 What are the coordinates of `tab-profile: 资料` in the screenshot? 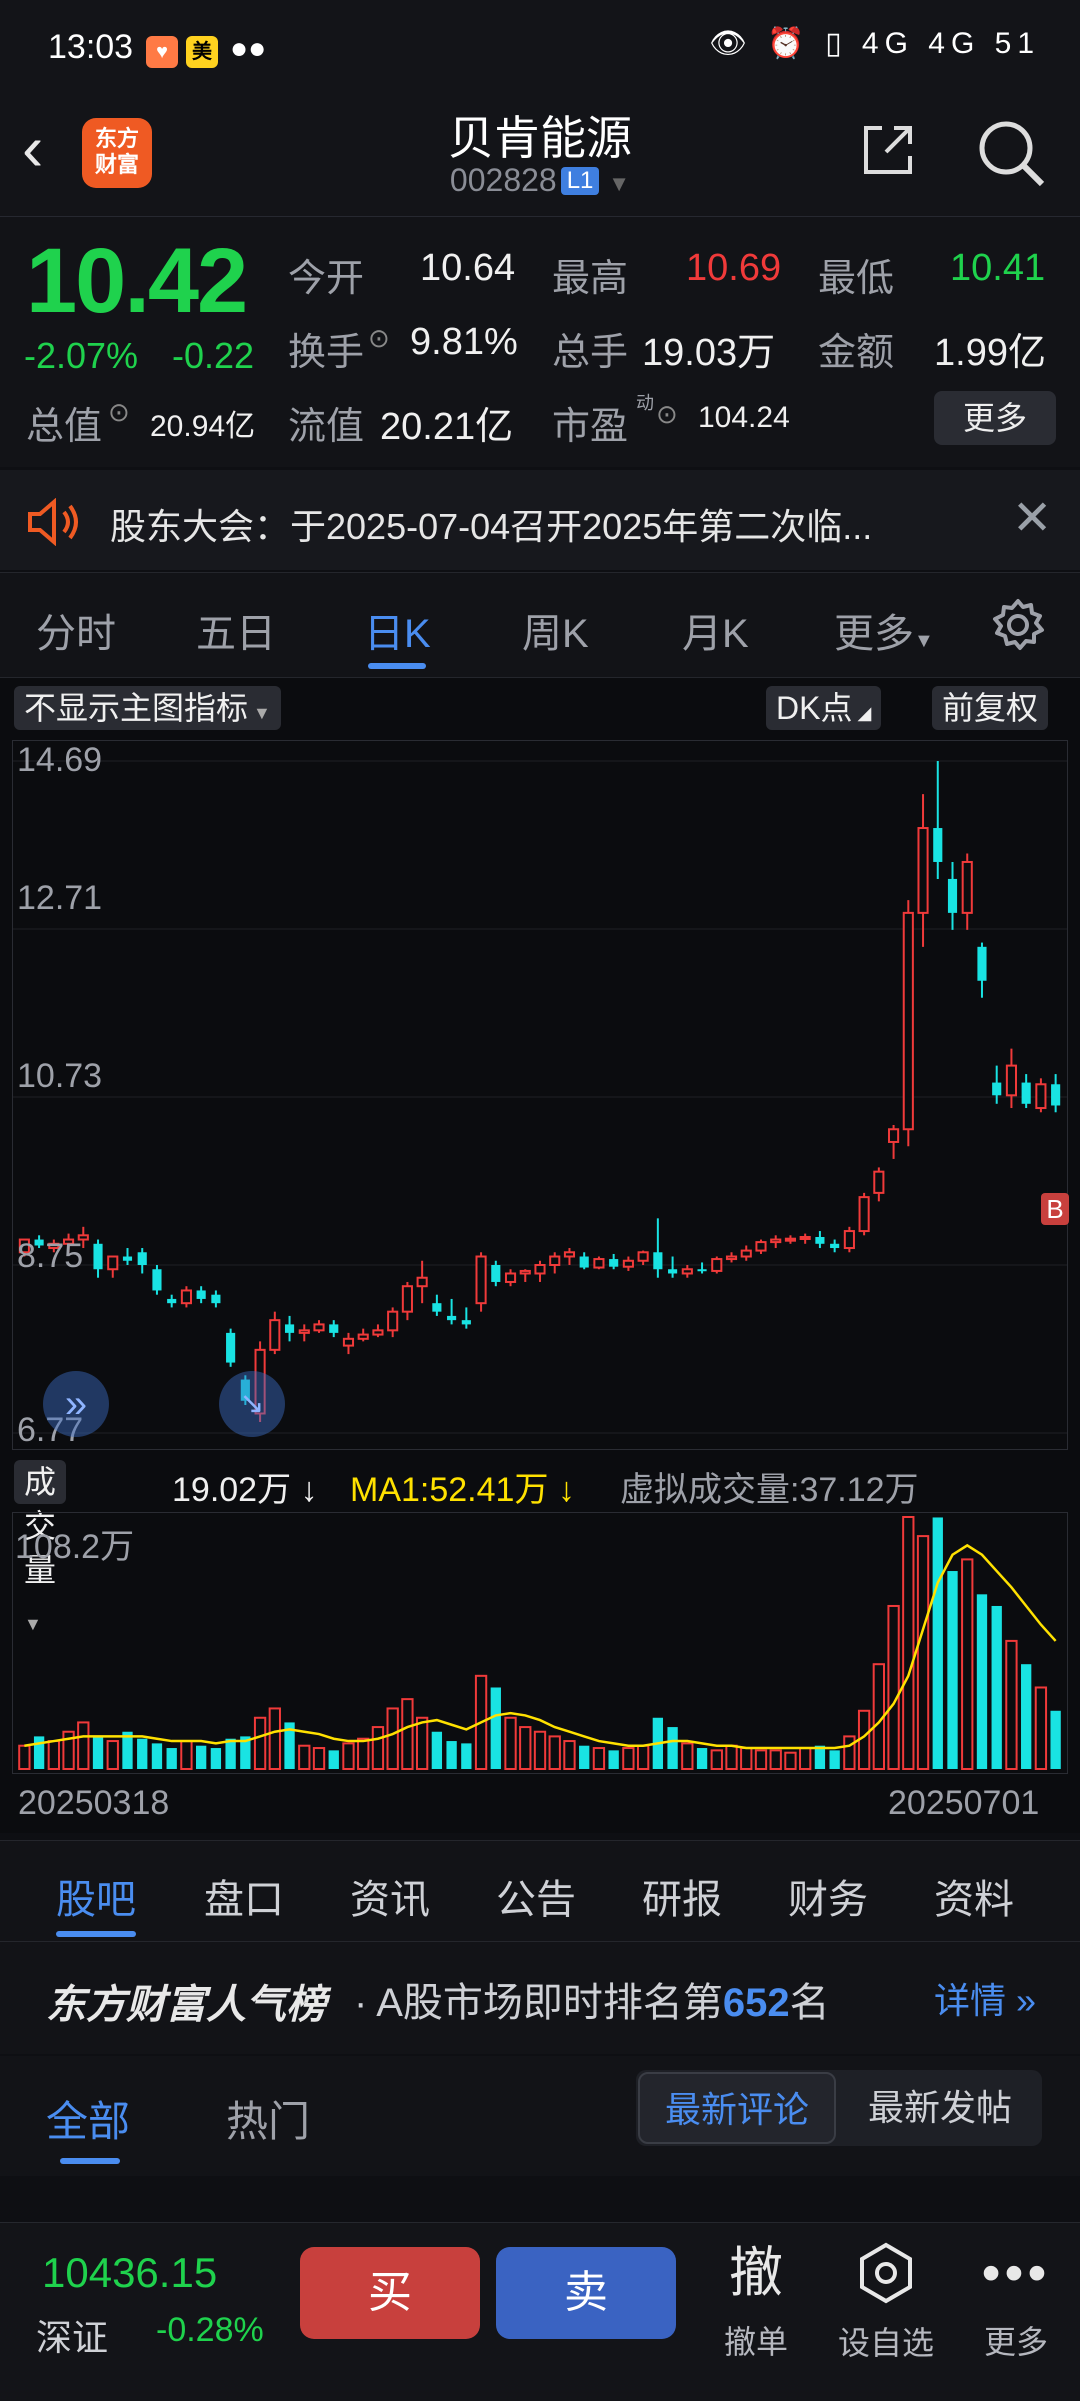 It's located at (974, 1896).